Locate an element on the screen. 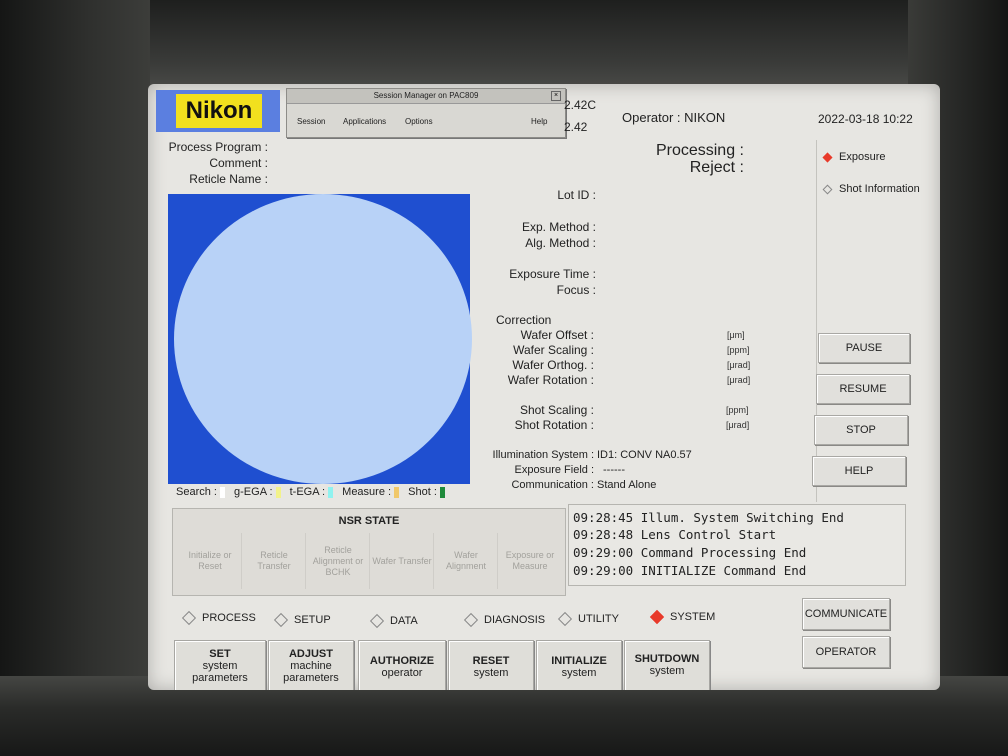 This screenshot has width=1008, height=756. legend-t-ega: t-EGA : is located at coordinates (307, 492).